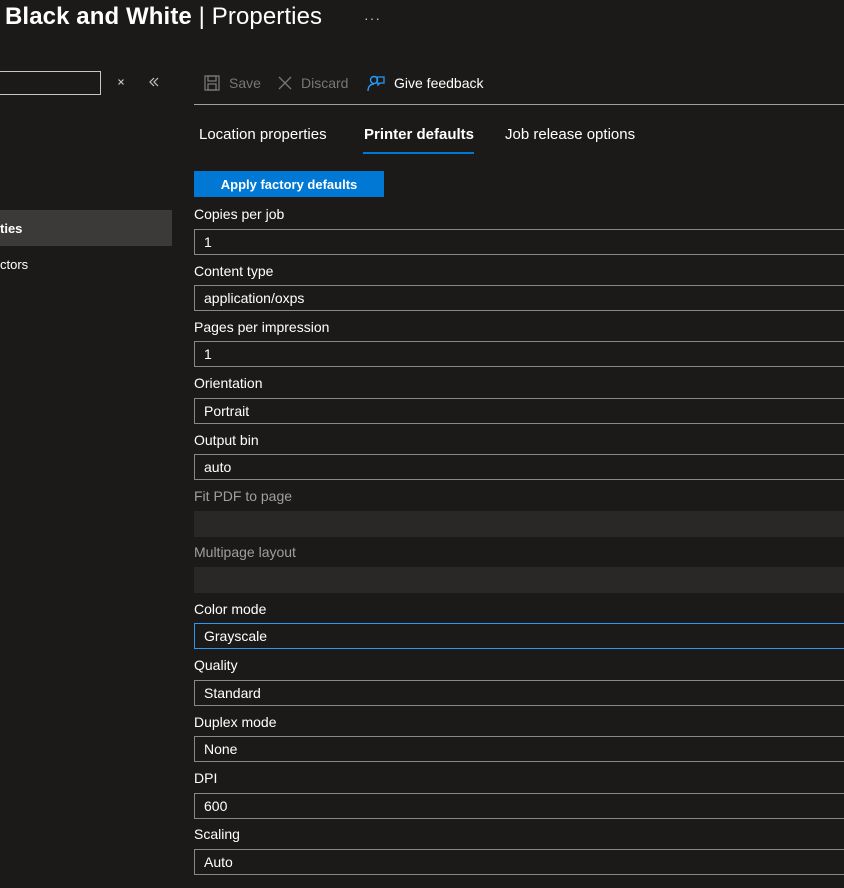  What do you see at coordinates (519, 524) in the screenshot?
I see `fit-pdf-to-page-field` at bounding box center [519, 524].